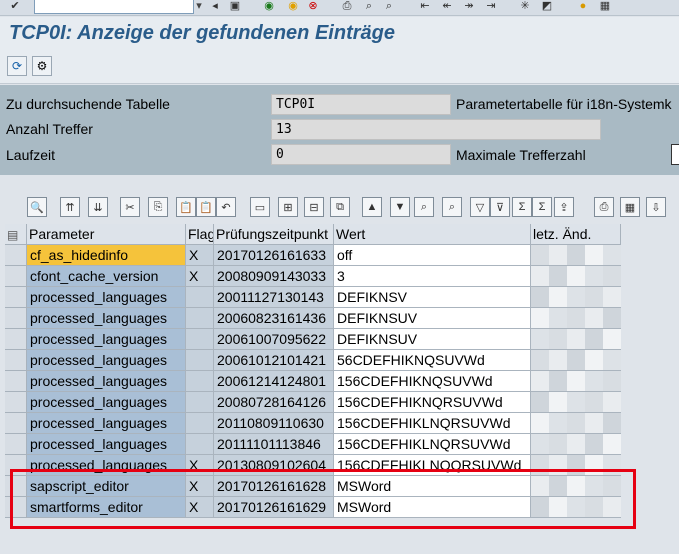 The width and height of the screenshot is (679, 554). What do you see at coordinates (274, 381) in the screenshot?
I see `cell-timestamp: 20061214124801` at bounding box center [274, 381].